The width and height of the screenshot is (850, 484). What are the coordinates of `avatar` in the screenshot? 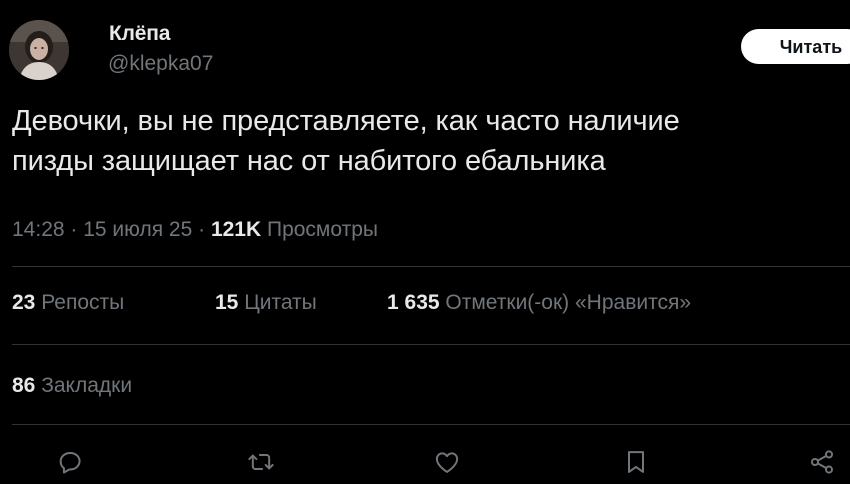 It's located at (39, 50).